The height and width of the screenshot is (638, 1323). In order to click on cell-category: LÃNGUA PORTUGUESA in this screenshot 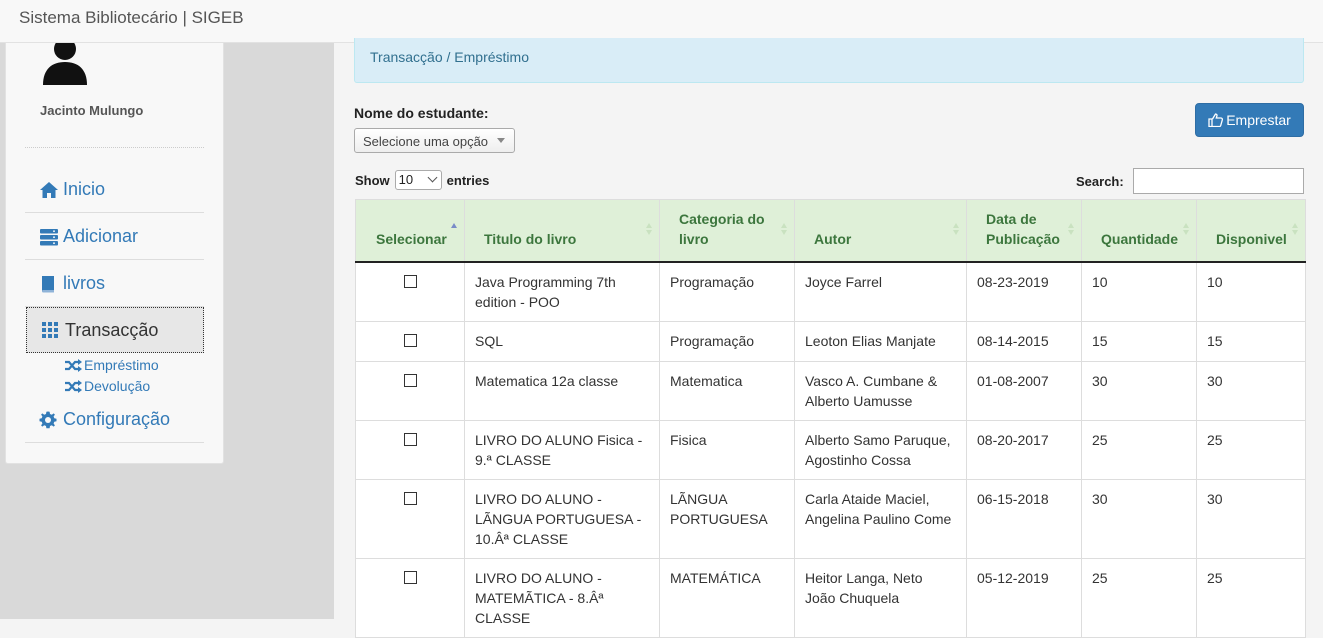, I will do `click(727, 518)`.